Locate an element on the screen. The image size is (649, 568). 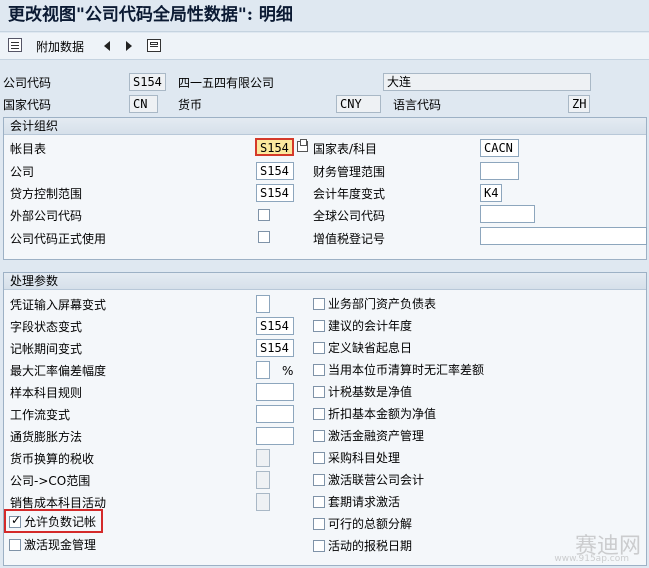
previous-entry-icon is located at coordinates (107, 46).